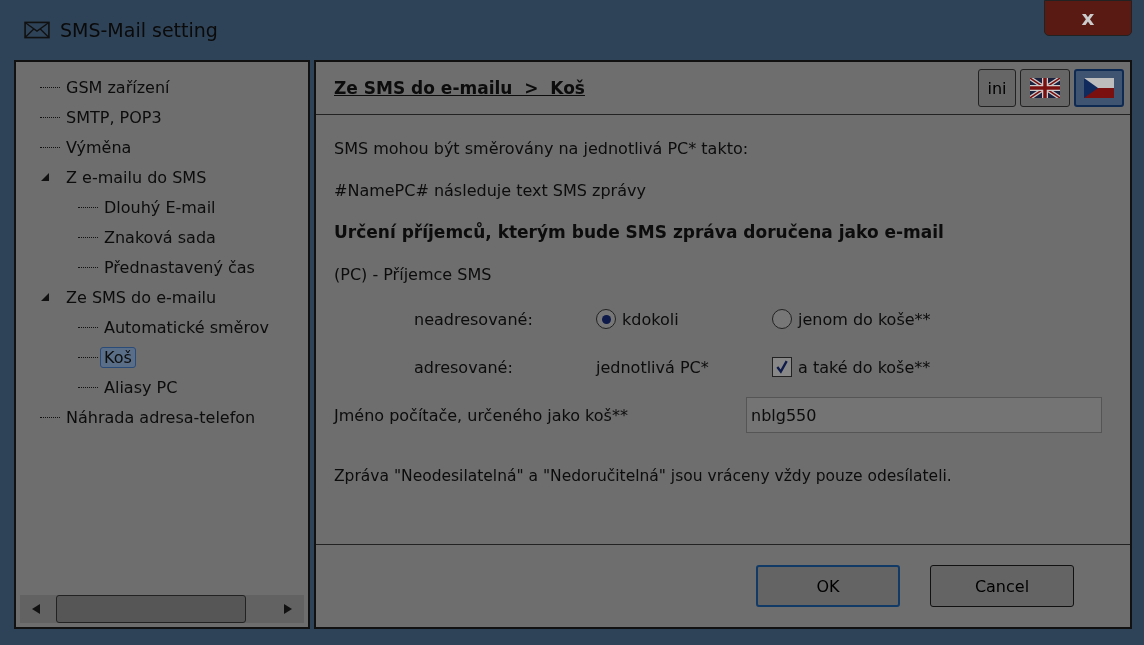  I want to click on computer-name-label: Jméno počítače, určeného jako koš**, so click(481, 415).